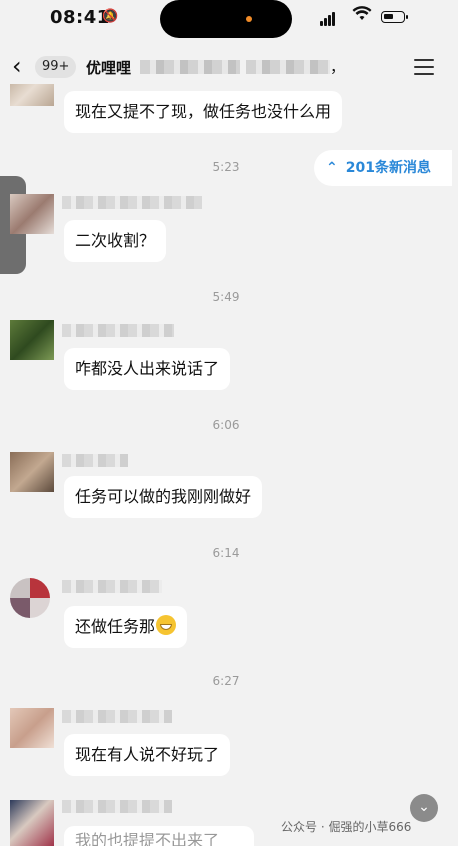  Describe the element at coordinates (147, 369) in the screenshot. I see `message-bubble: 咋都没人出来说话了` at that location.